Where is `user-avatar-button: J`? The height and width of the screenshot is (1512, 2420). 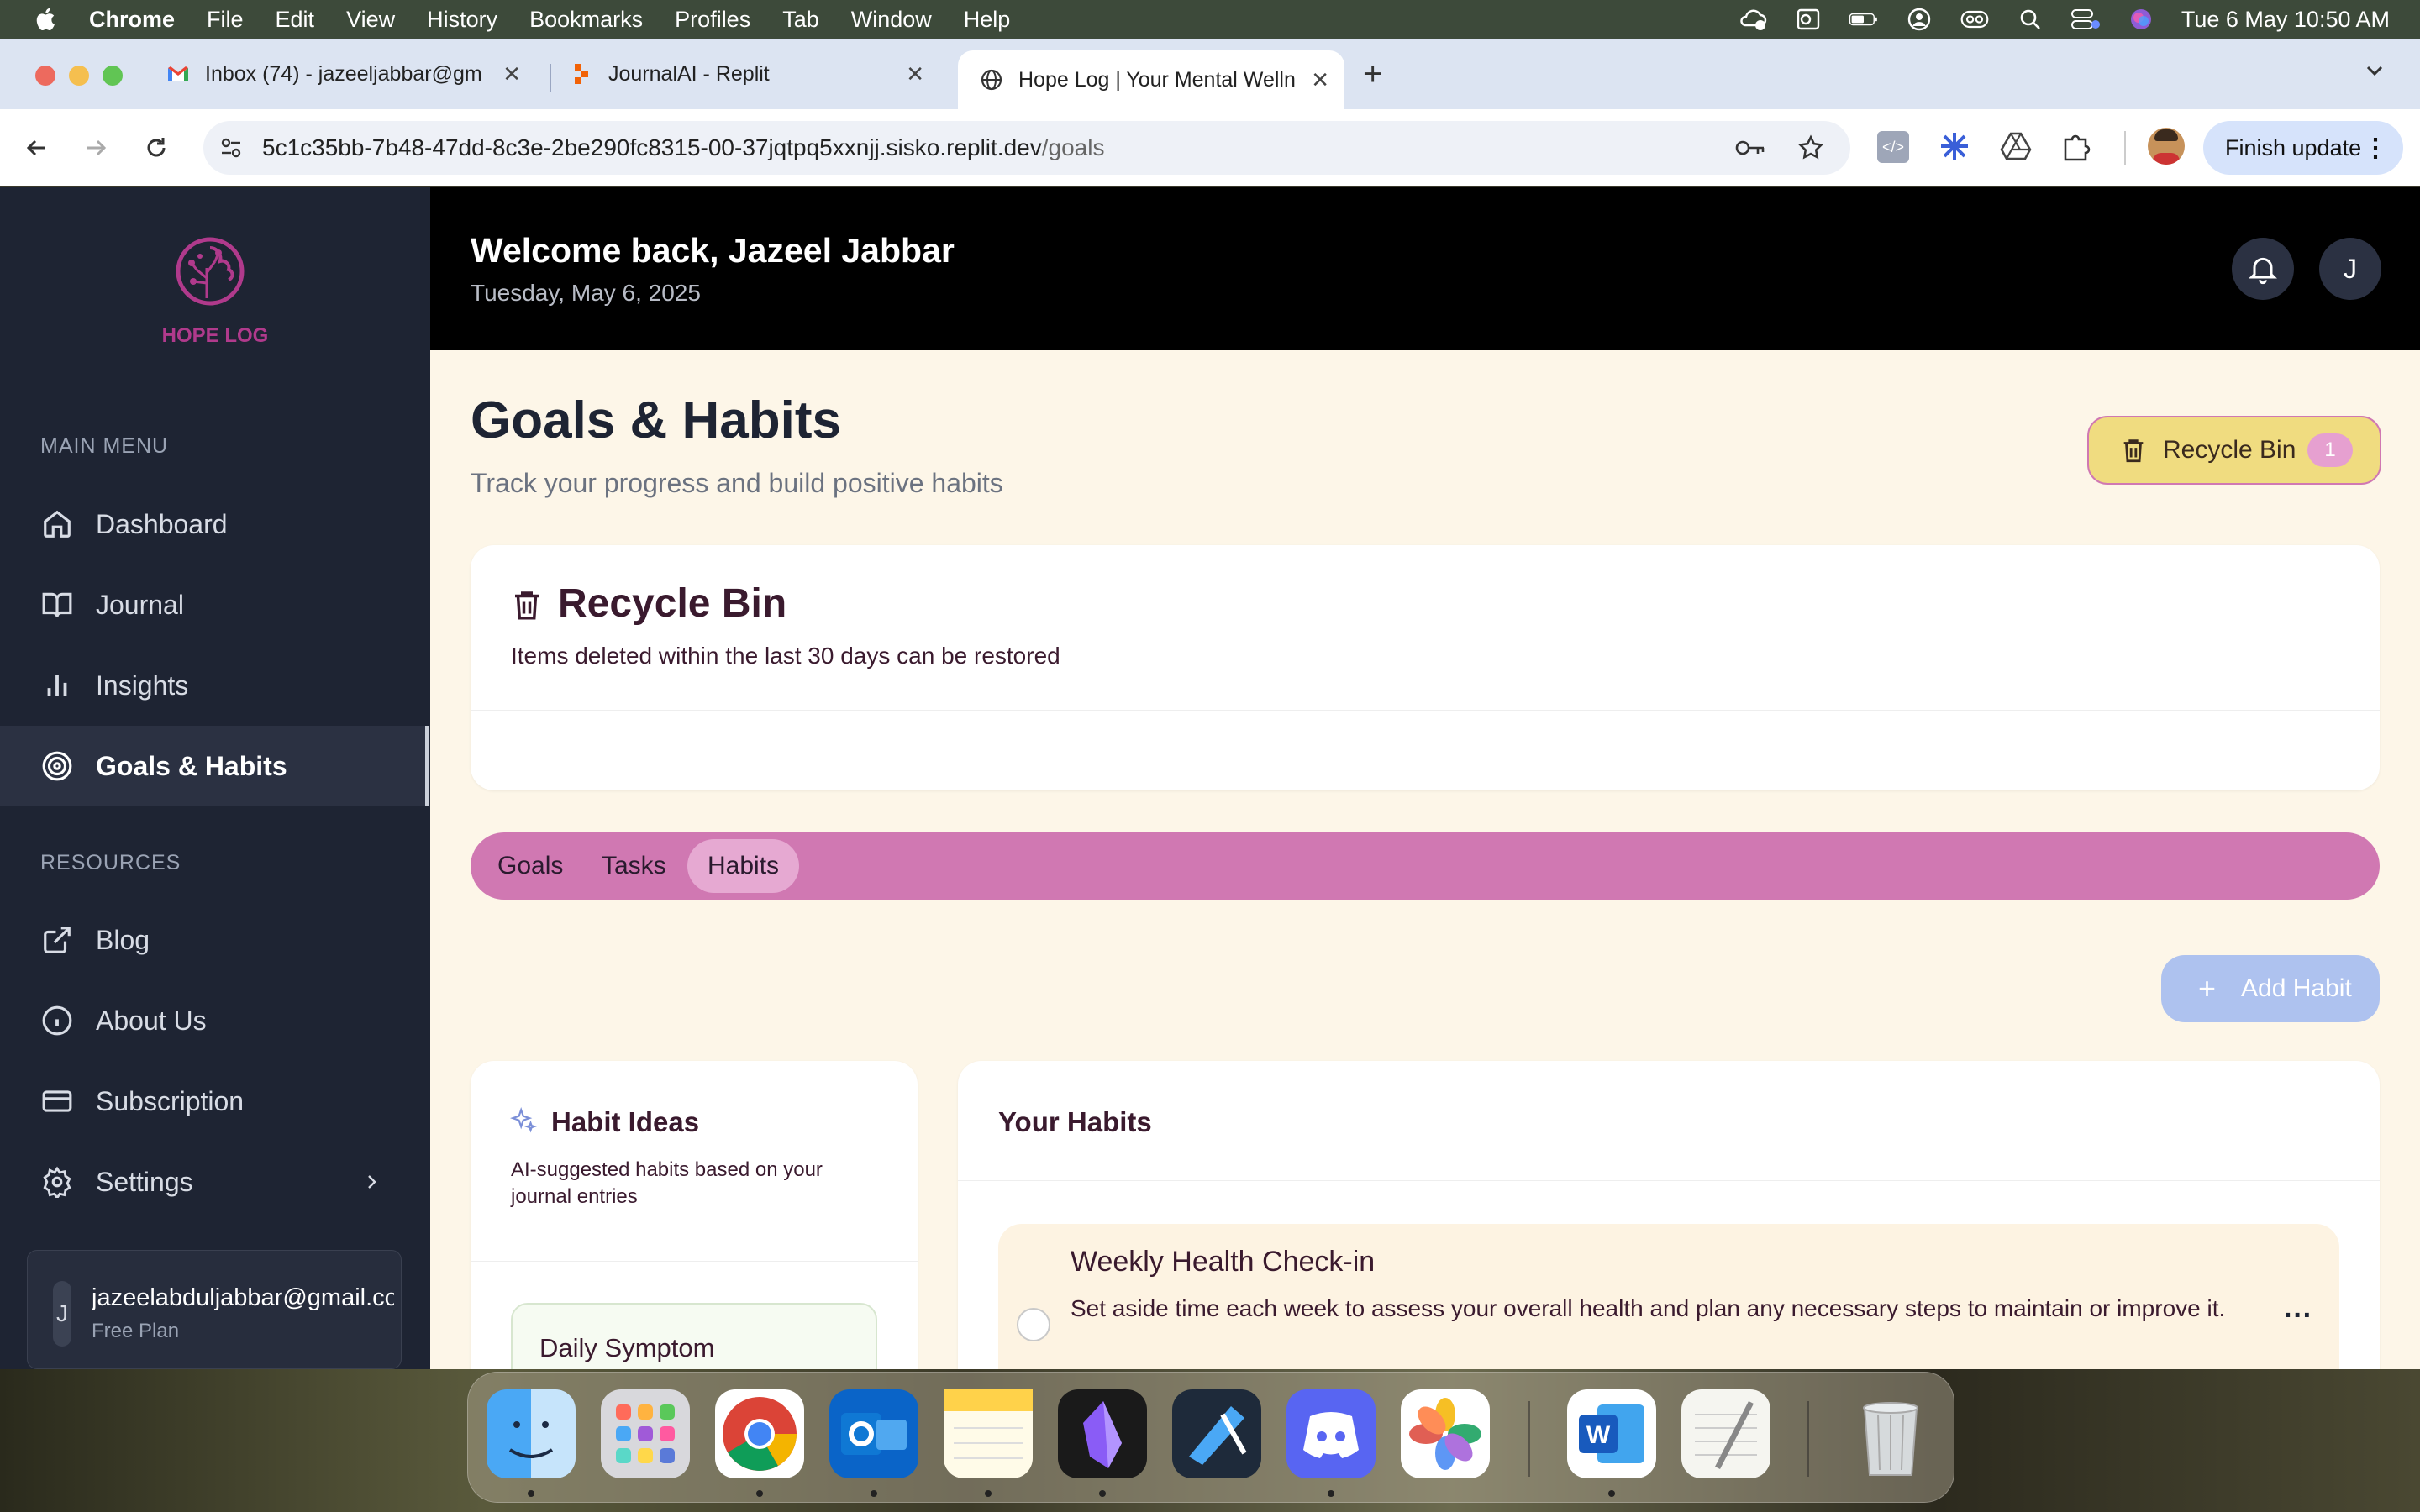
user-avatar-button: J is located at coordinates (2350, 269).